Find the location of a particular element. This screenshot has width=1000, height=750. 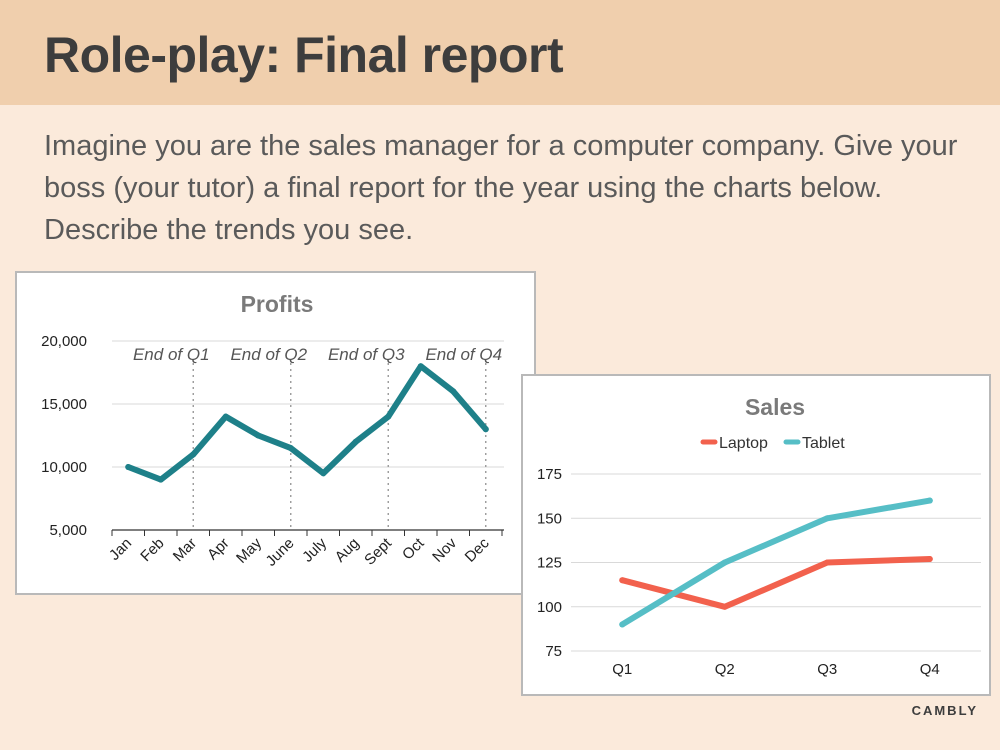

y-tick-label: 175 is located at coordinates (549, 474).